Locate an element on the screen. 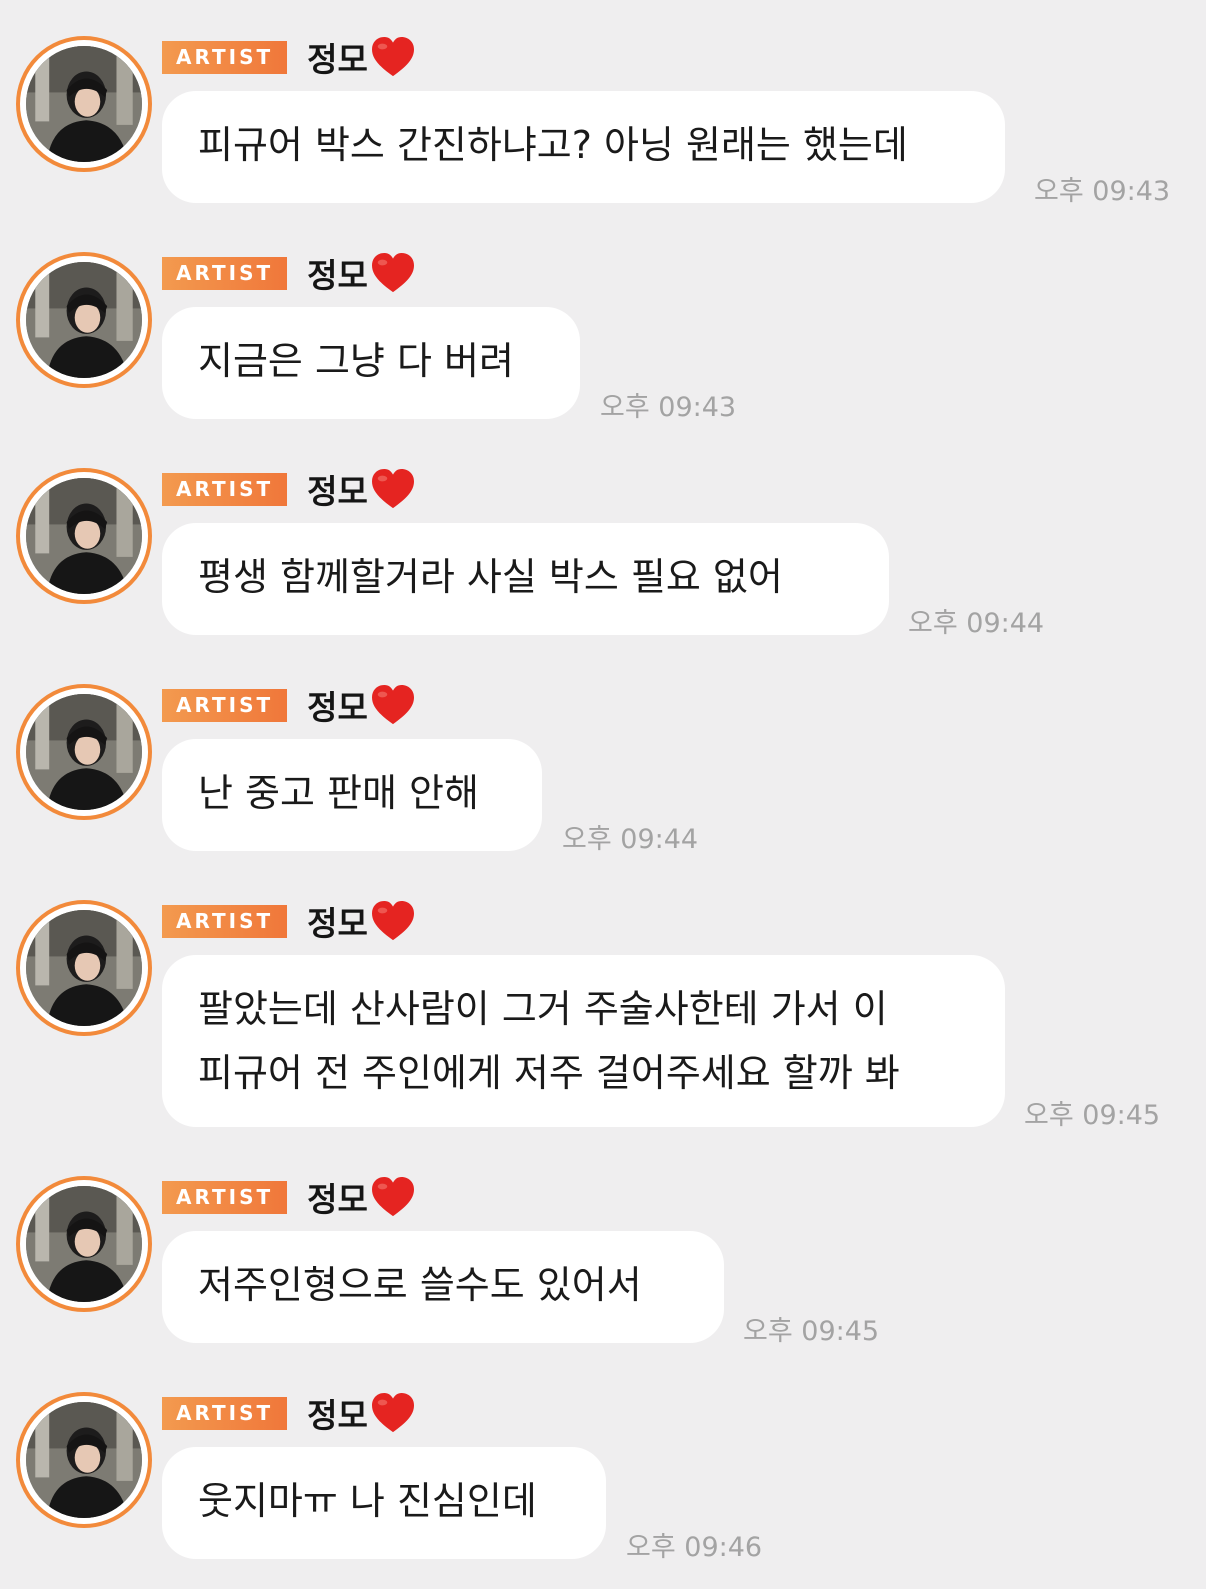 Image resolution: width=1206 pixels, height=1589 pixels. message-line: 난 중고 판매 안해 is located at coordinates (338, 793).